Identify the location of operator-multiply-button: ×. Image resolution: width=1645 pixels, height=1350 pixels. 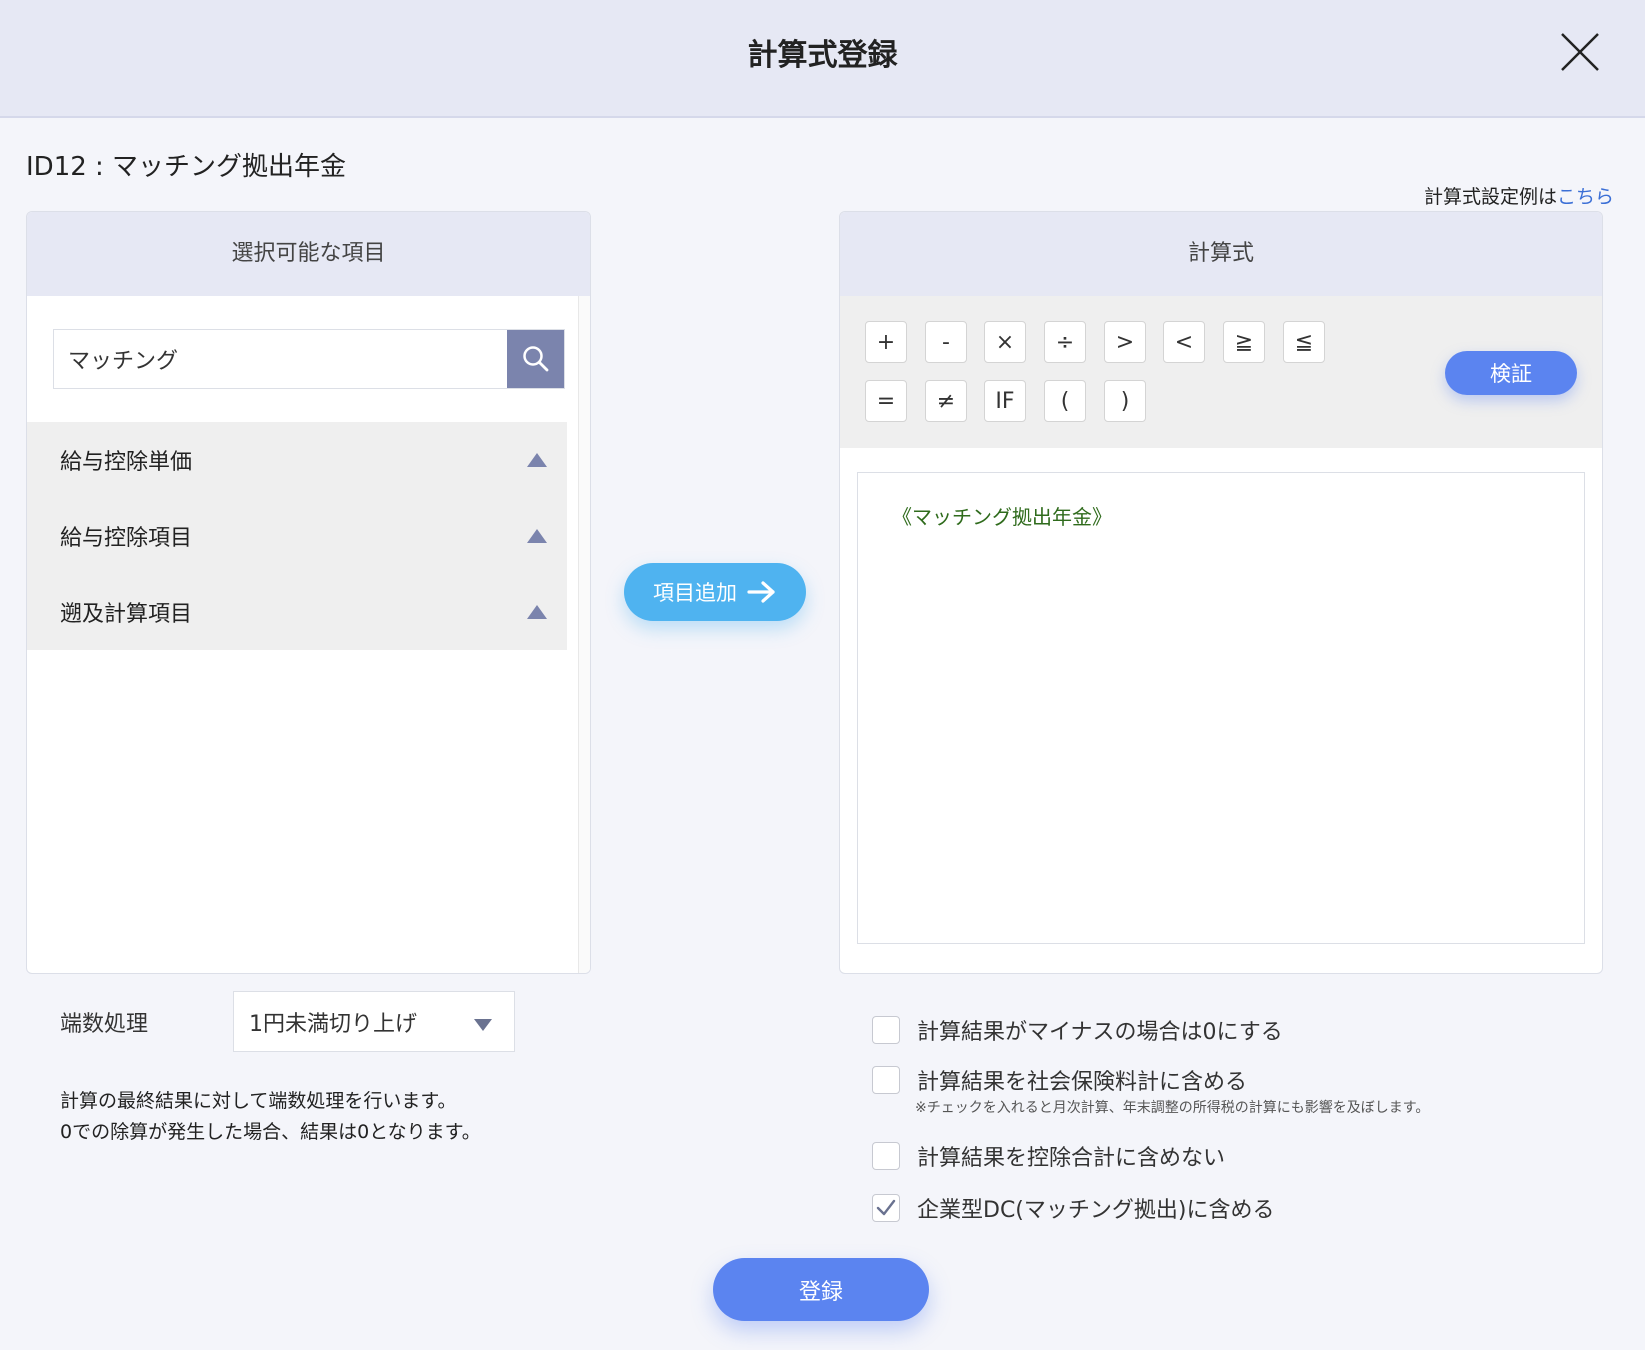
(1005, 342).